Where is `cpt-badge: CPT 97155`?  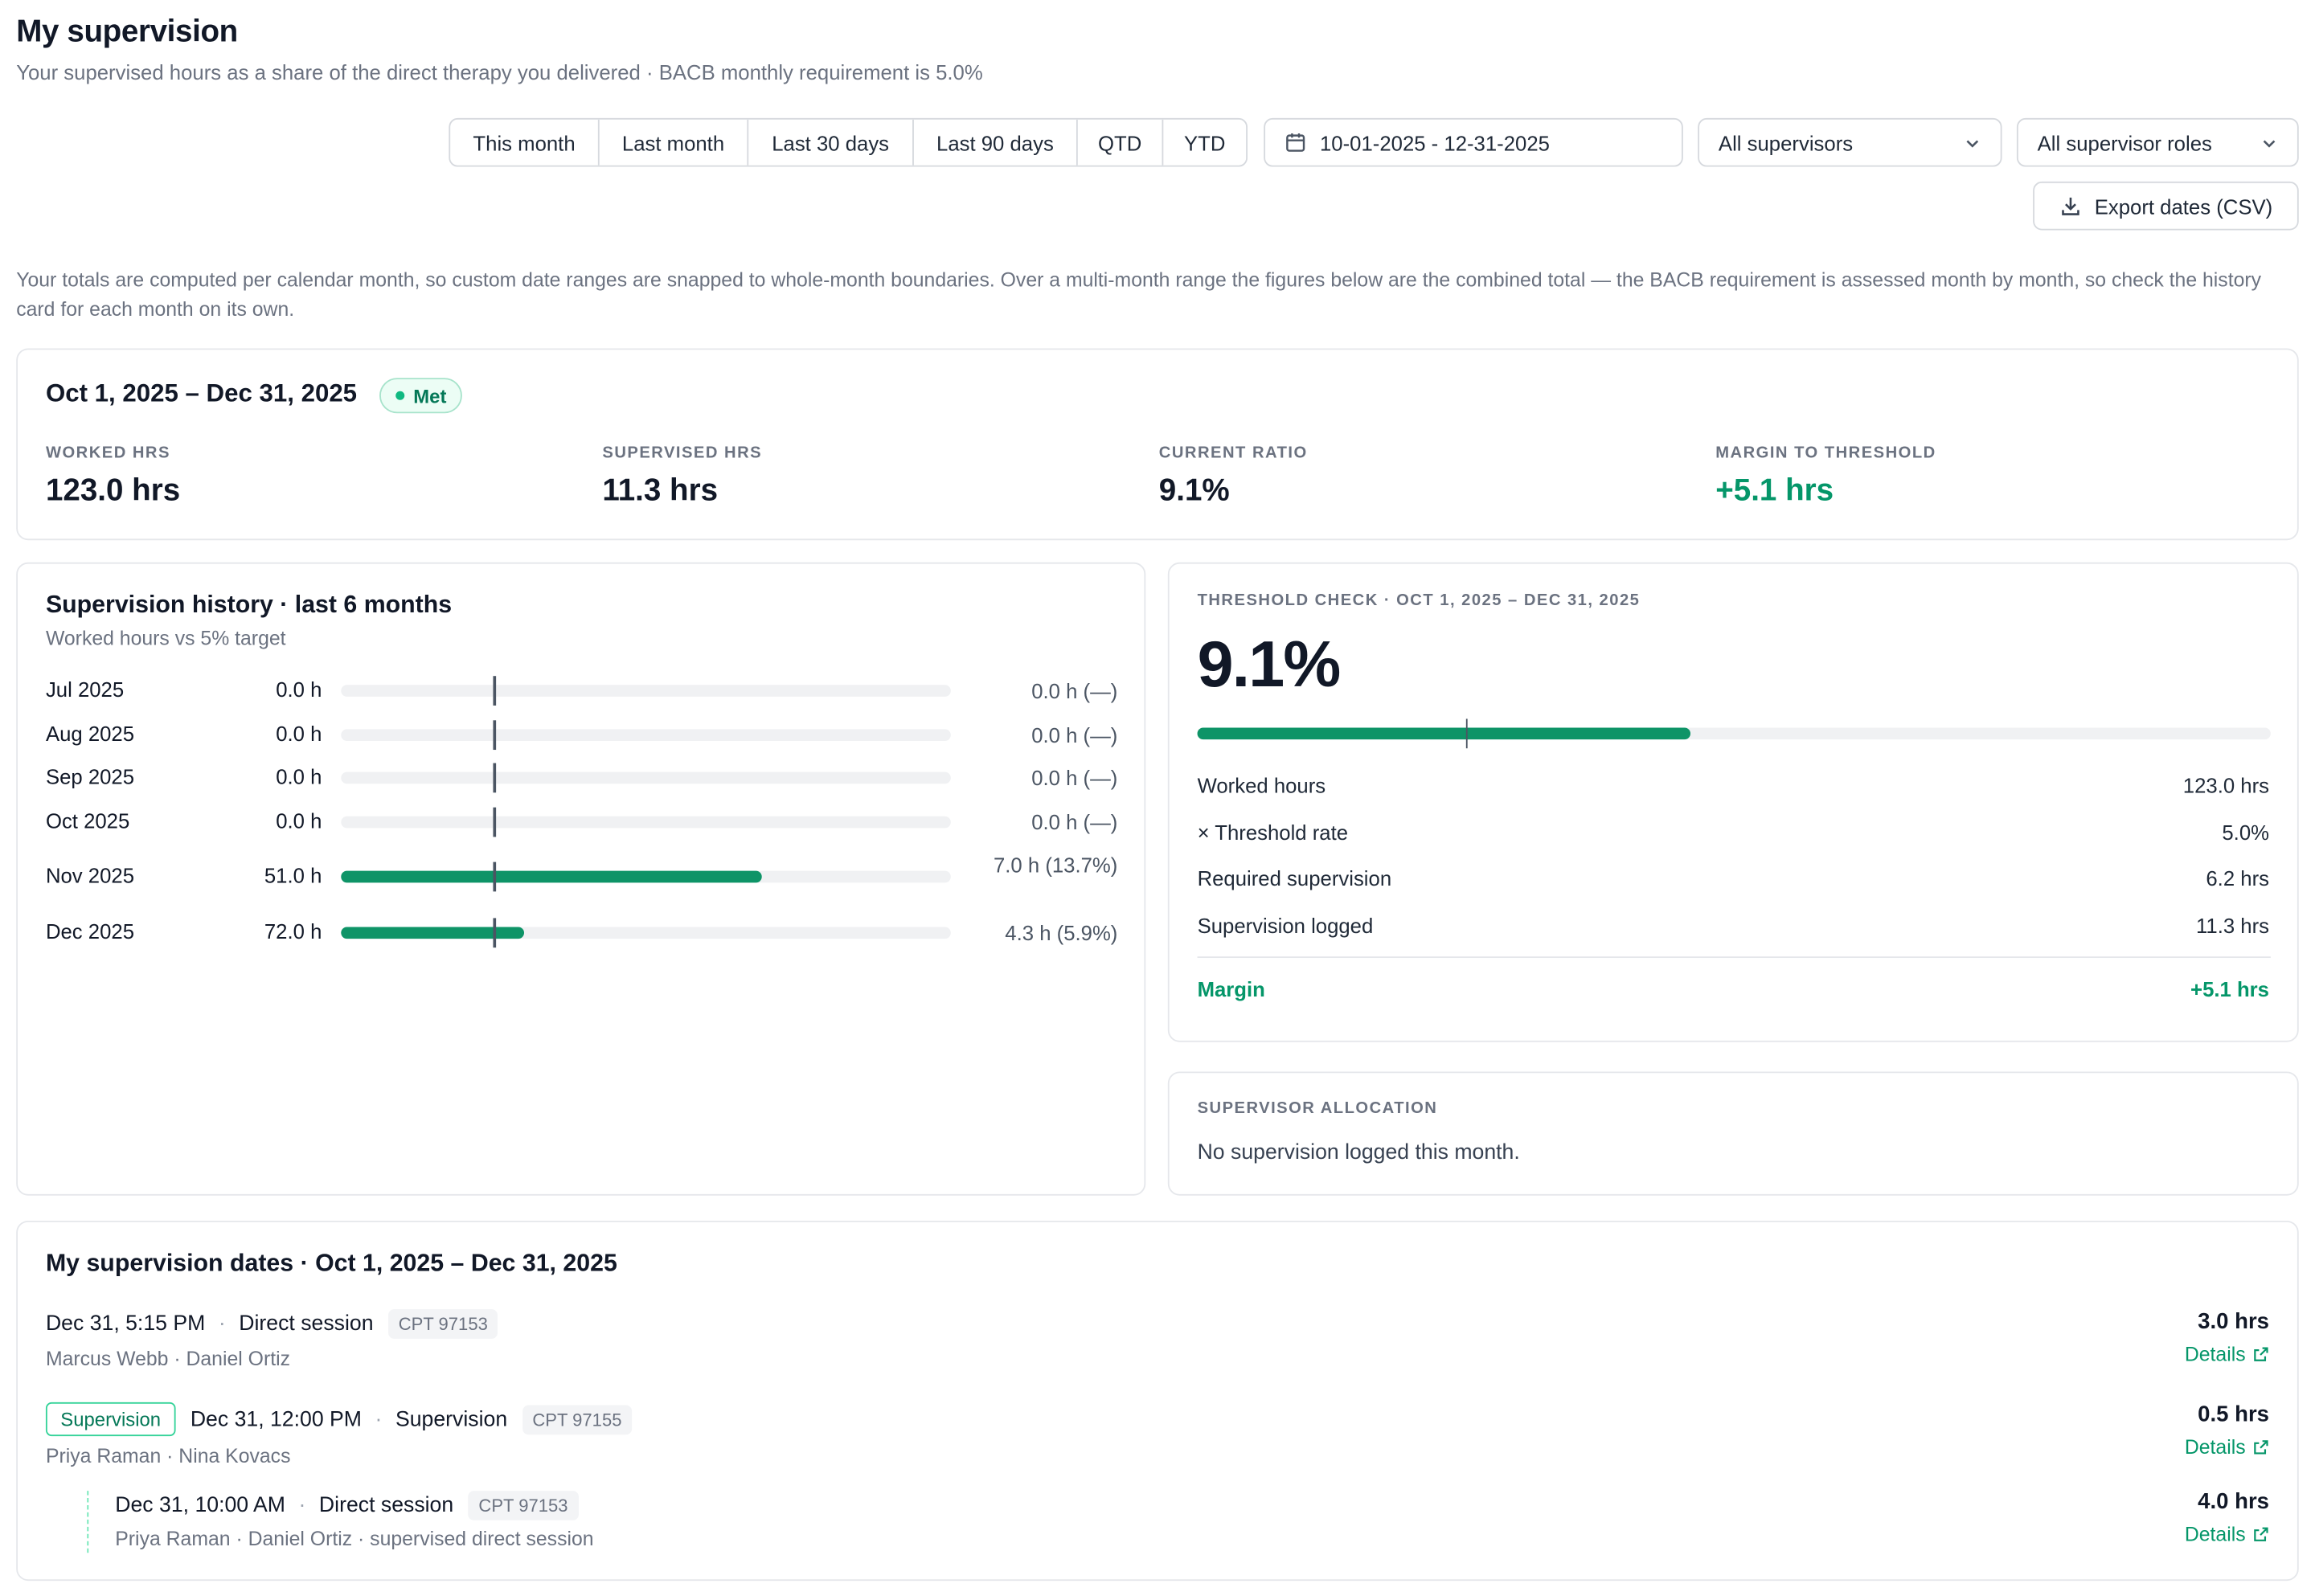 cpt-badge: CPT 97155 is located at coordinates (577, 1419).